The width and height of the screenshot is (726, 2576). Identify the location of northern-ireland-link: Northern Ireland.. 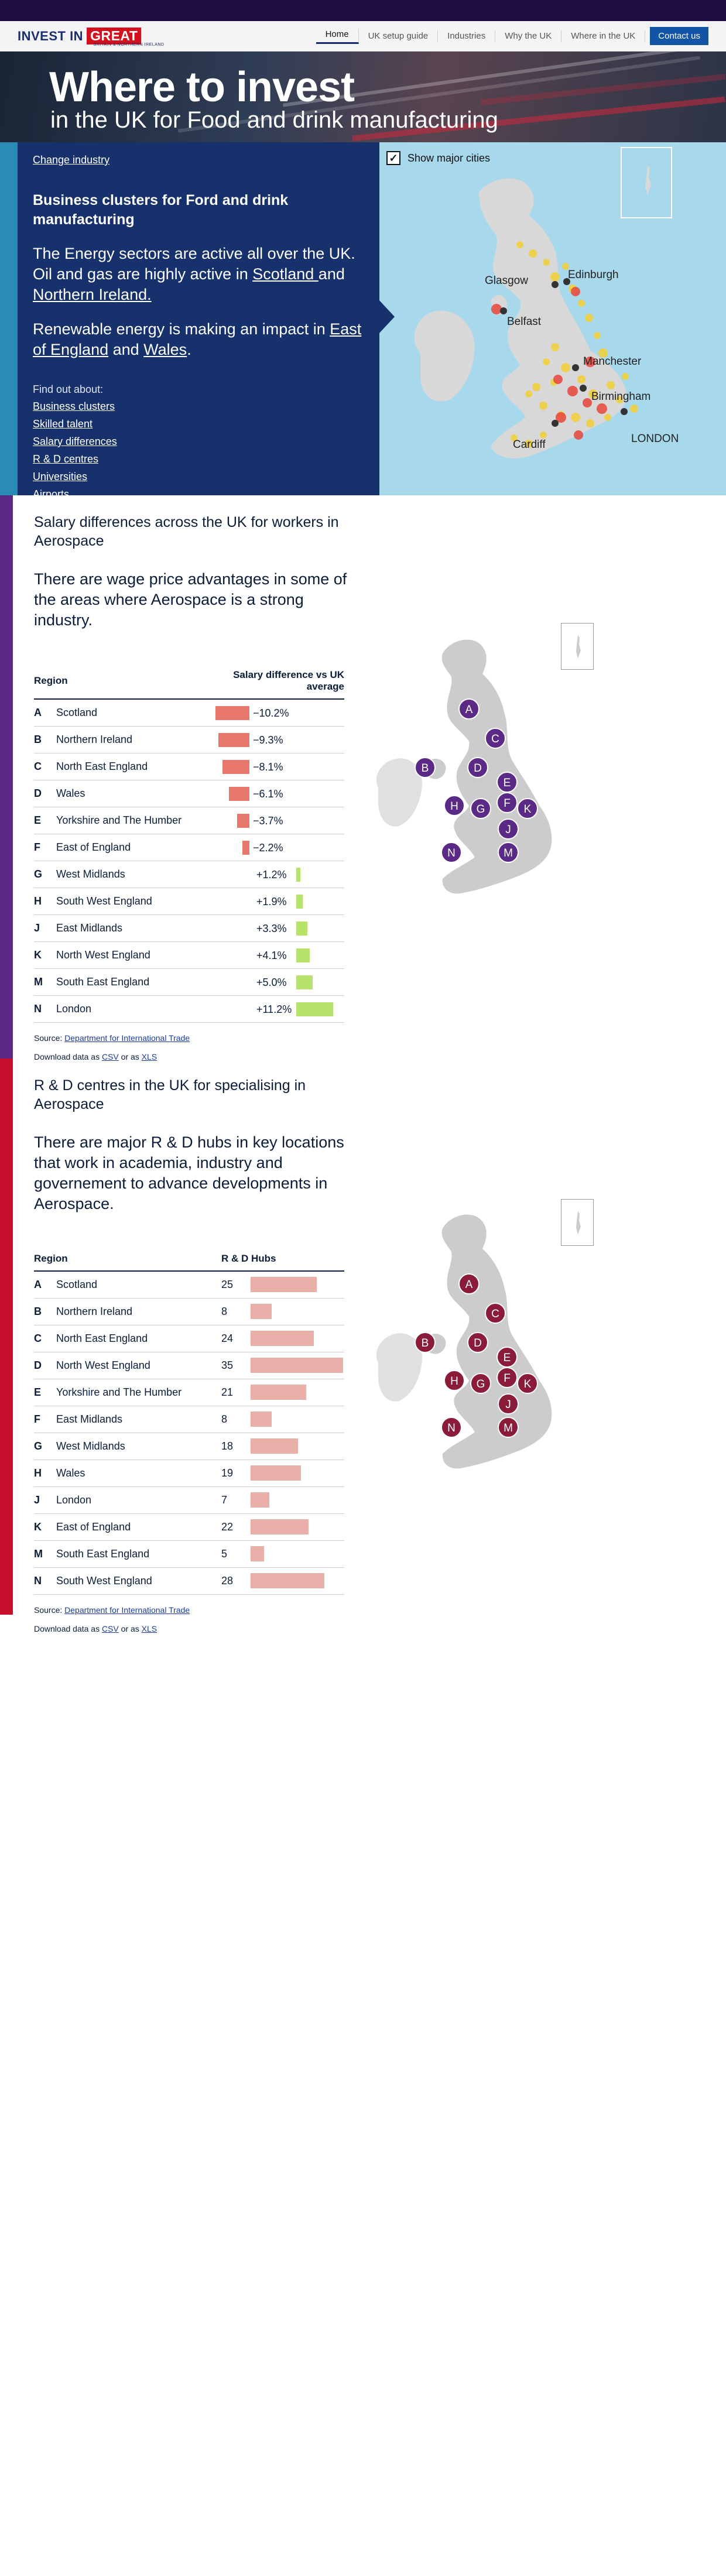
(92, 294).